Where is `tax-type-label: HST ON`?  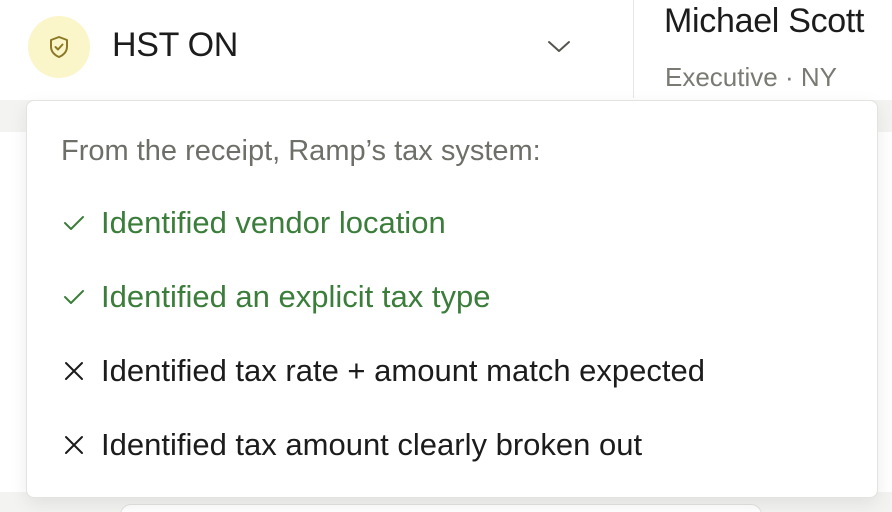 tax-type-label: HST ON is located at coordinates (175, 45).